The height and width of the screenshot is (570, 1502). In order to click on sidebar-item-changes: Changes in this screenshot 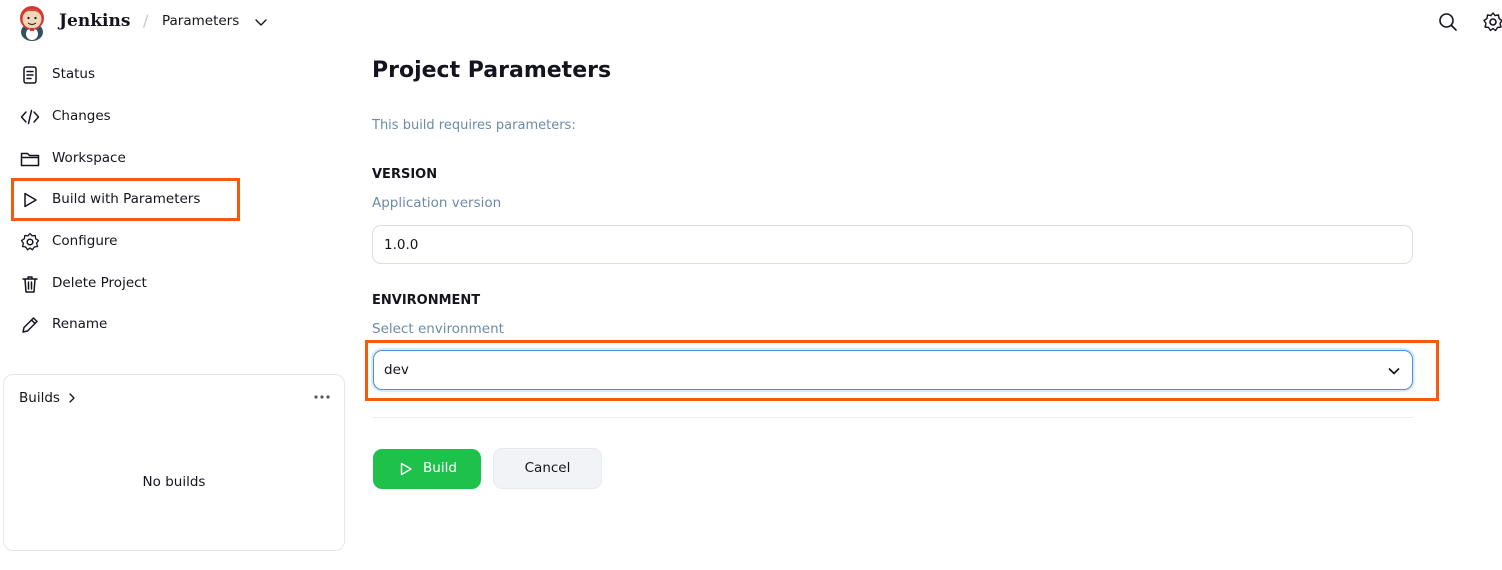, I will do `click(125, 117)`.